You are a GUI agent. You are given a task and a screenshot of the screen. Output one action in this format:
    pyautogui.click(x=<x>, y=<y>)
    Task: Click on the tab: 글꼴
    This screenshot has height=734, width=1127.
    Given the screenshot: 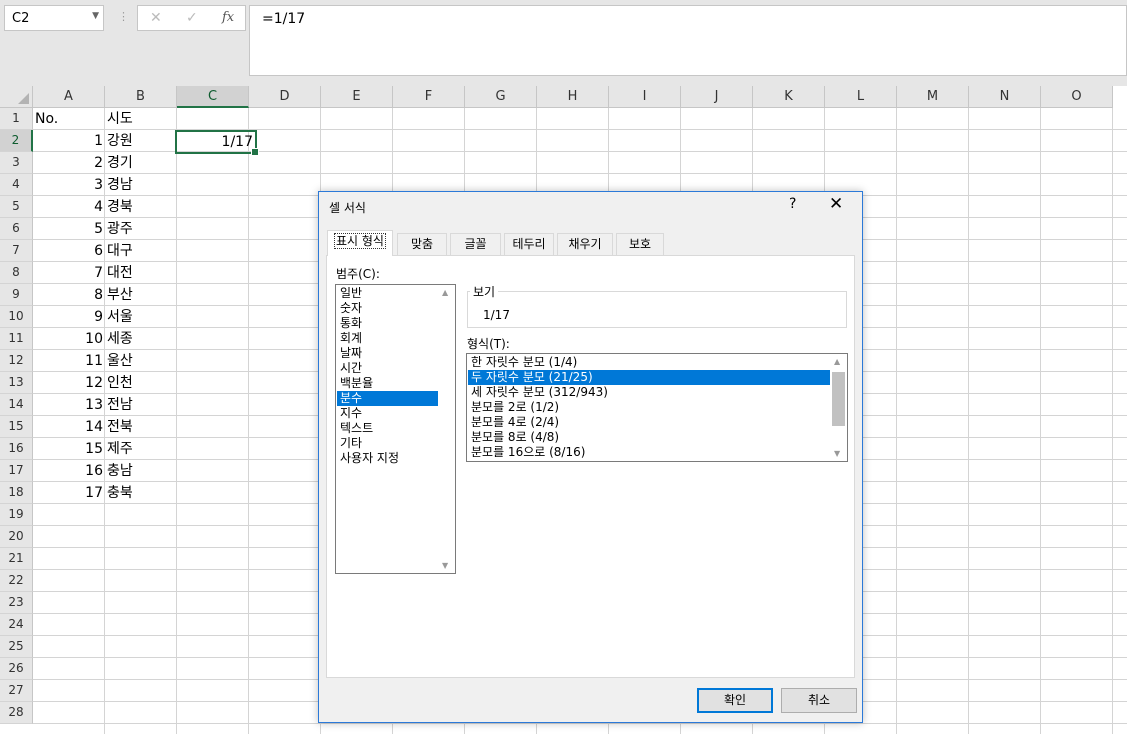 What is the action you would take?
    pyautogui.click(x=475, y=244)
    